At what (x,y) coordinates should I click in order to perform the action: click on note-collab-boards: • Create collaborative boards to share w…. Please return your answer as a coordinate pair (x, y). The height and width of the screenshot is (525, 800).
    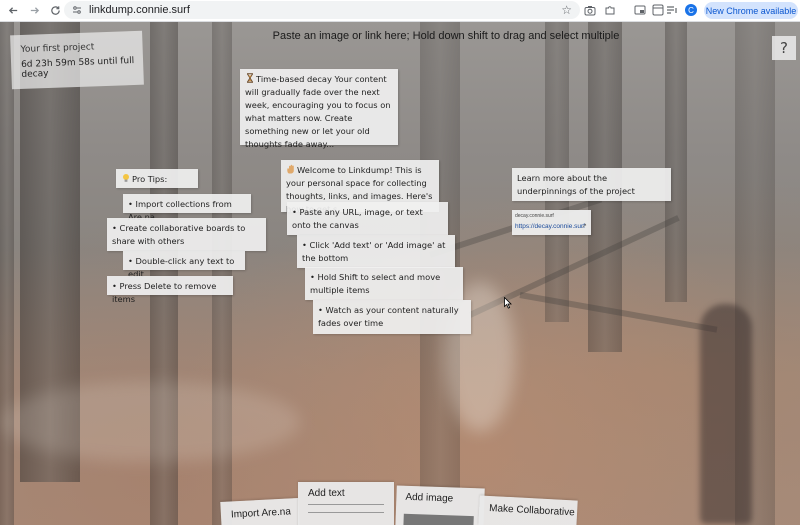
    Looking at the image, I should click on (186, 234).